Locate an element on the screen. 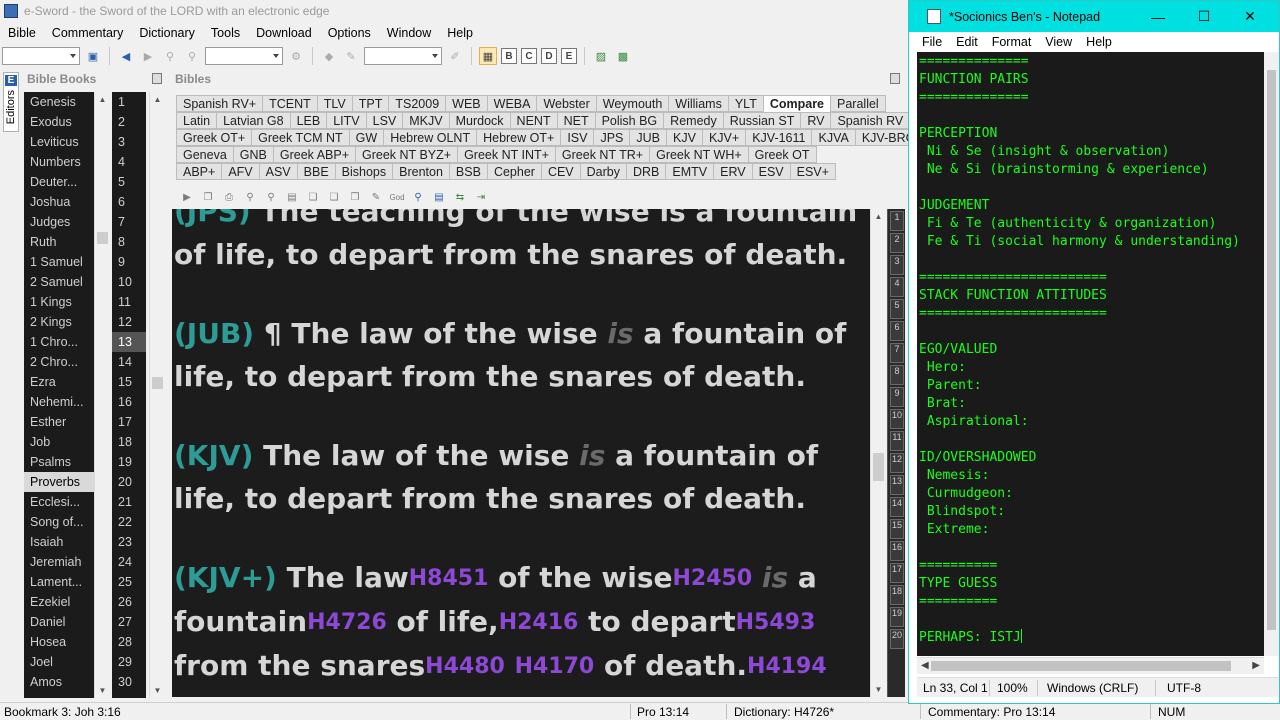 The image size is (1280, 720). chapter-list-item: 2 is located at coordinates (129, 122).